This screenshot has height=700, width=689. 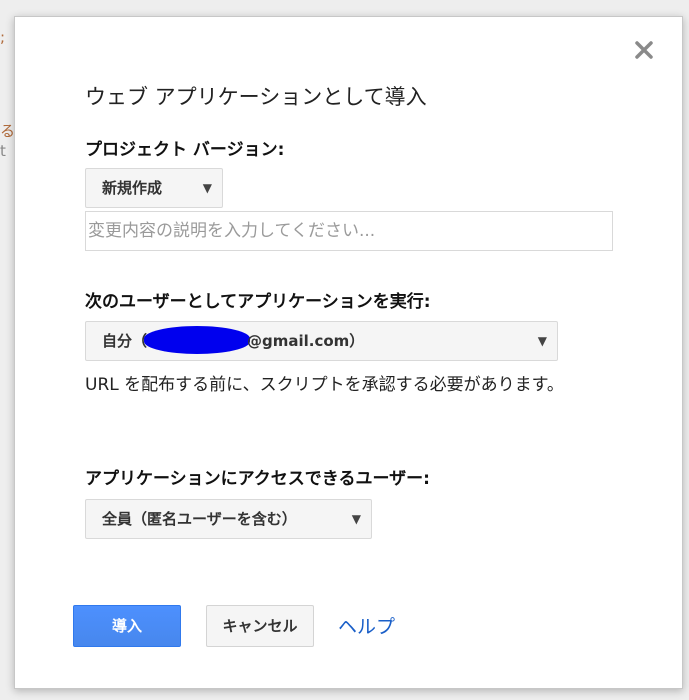 What do you see at coordinates (324, 385) in the screenshot?
I see `authorization-note: URL を配布する前に、スクリプトを承認する必要があります。` at bounding box center [324, 385].